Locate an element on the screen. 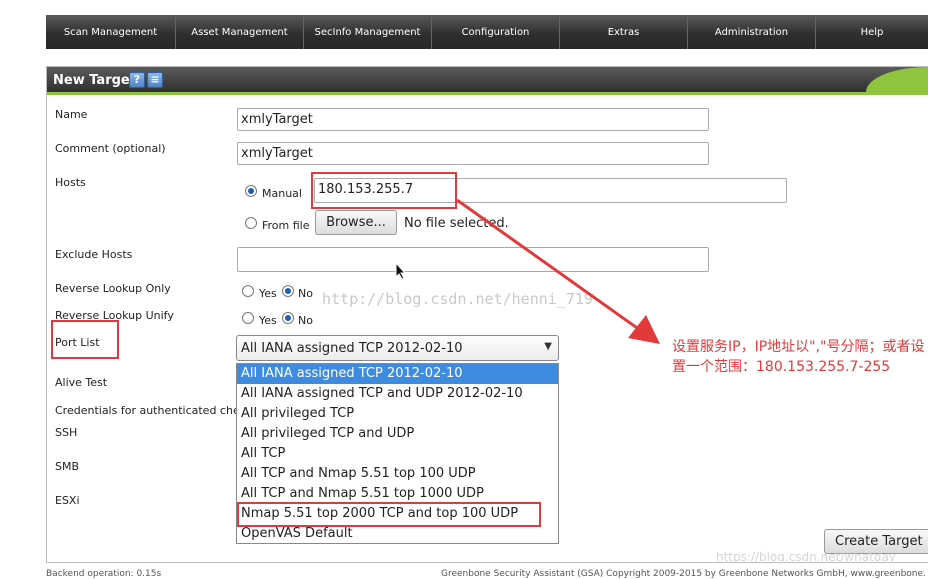  arrow-line is located at coordinates (548, 265).